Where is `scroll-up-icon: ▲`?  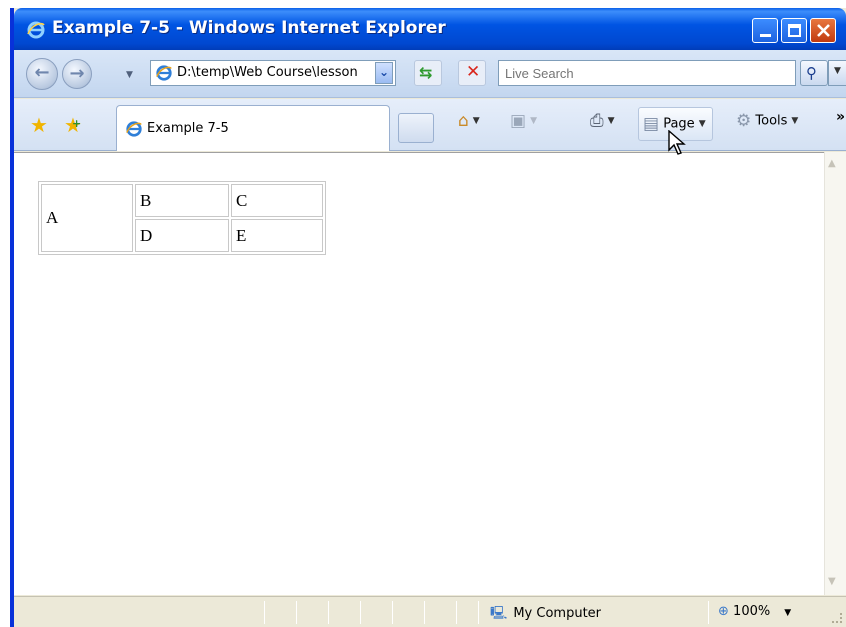
scroll-up-icon: ▲ is located at coordinates (832, 163).